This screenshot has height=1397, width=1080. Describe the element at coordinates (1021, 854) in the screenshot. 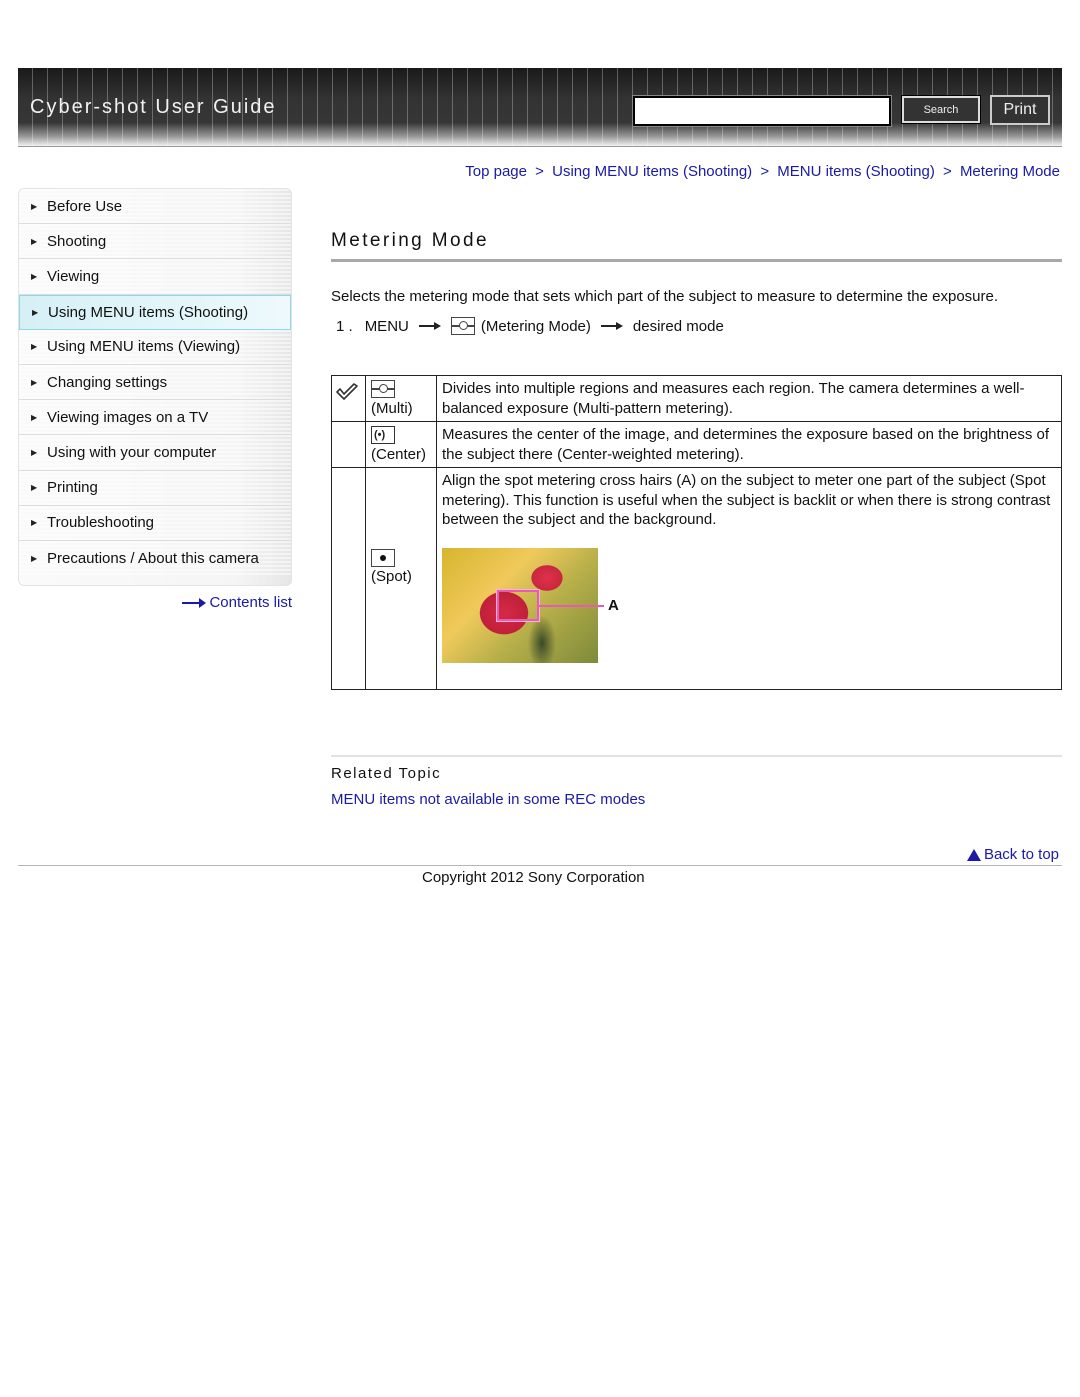

I see `back-to-top-label: Back to top` at that location.